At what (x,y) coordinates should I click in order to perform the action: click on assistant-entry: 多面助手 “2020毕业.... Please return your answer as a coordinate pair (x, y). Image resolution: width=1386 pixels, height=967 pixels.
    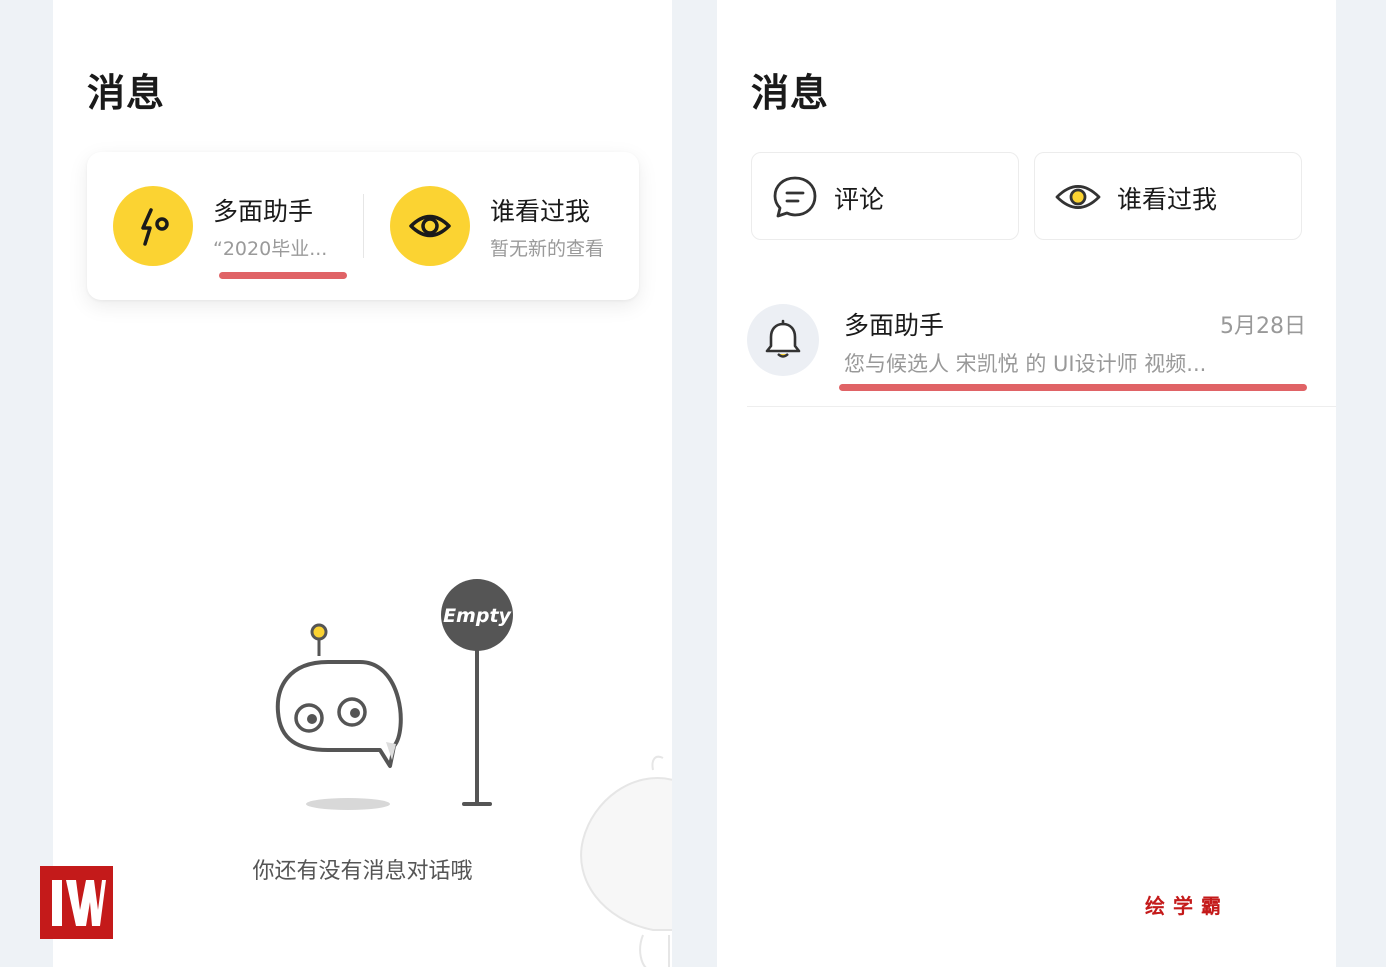
    Looking at the image, I should click on (233, 226).